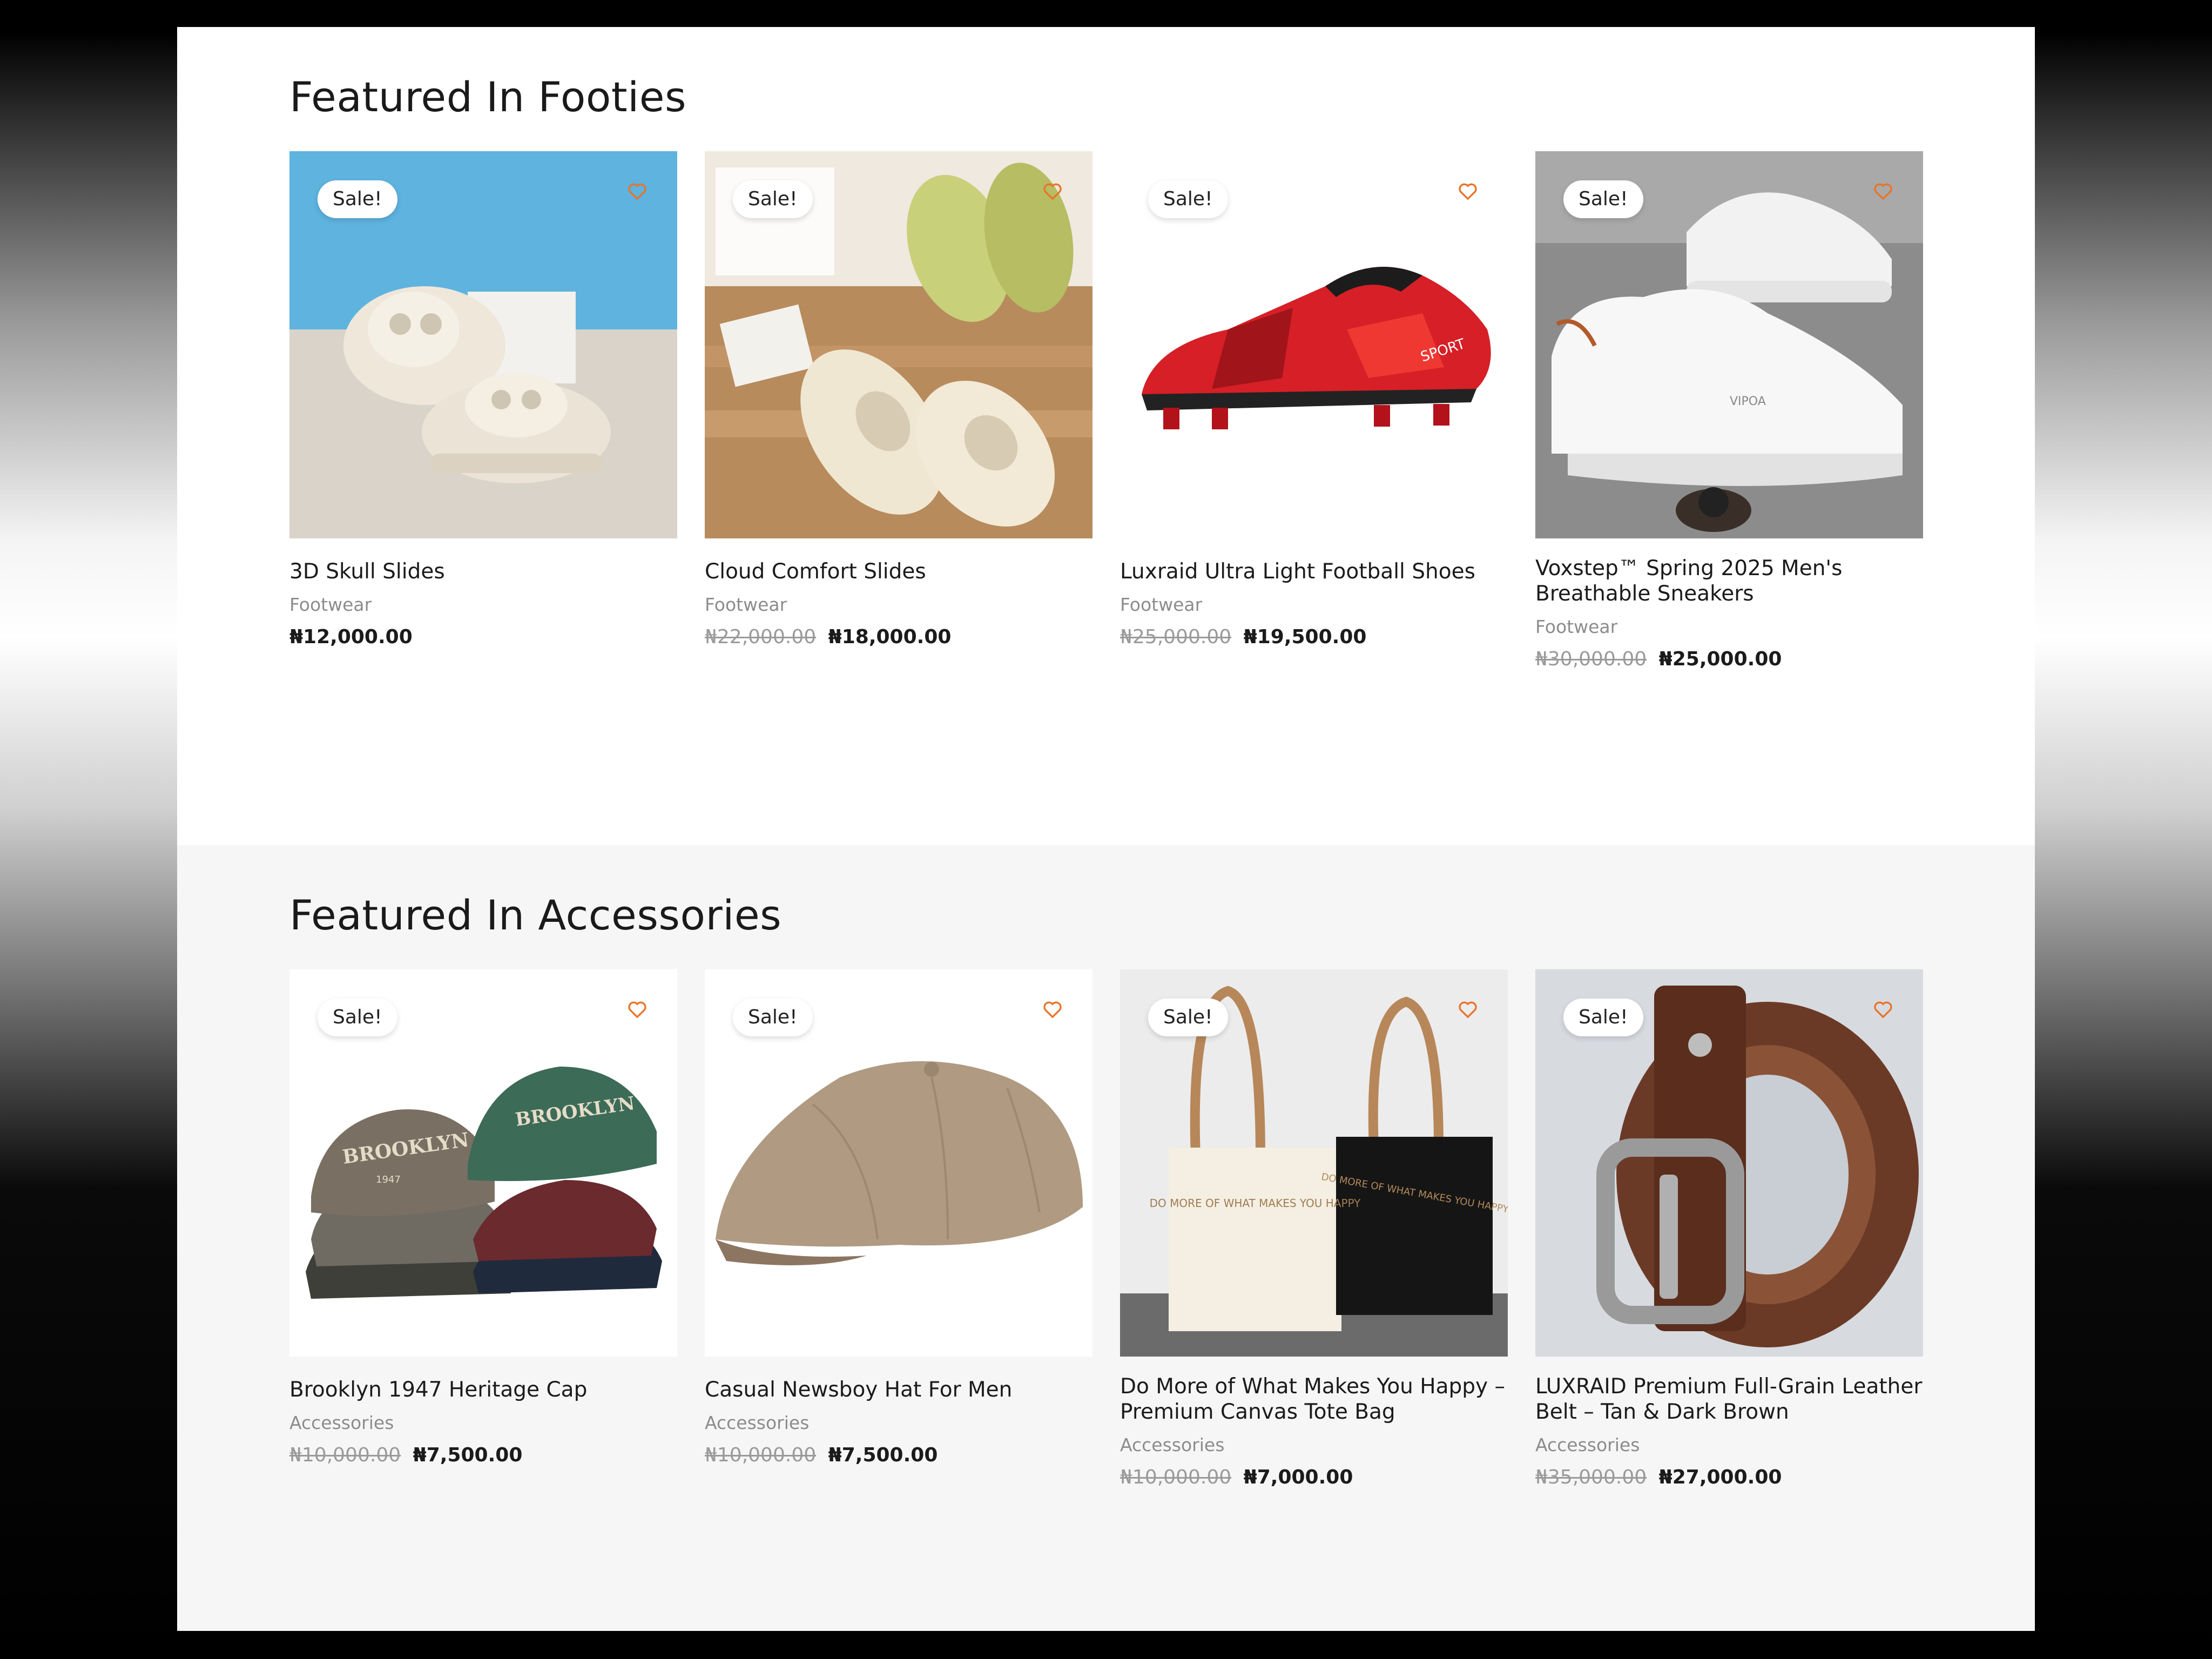 The height and width of the screenshot is (1659, 2212). What do you see at coordinates (761, 637) in the screenshot?
I see `original-price: ₦22,000.00` at bounding box center [761, 637].